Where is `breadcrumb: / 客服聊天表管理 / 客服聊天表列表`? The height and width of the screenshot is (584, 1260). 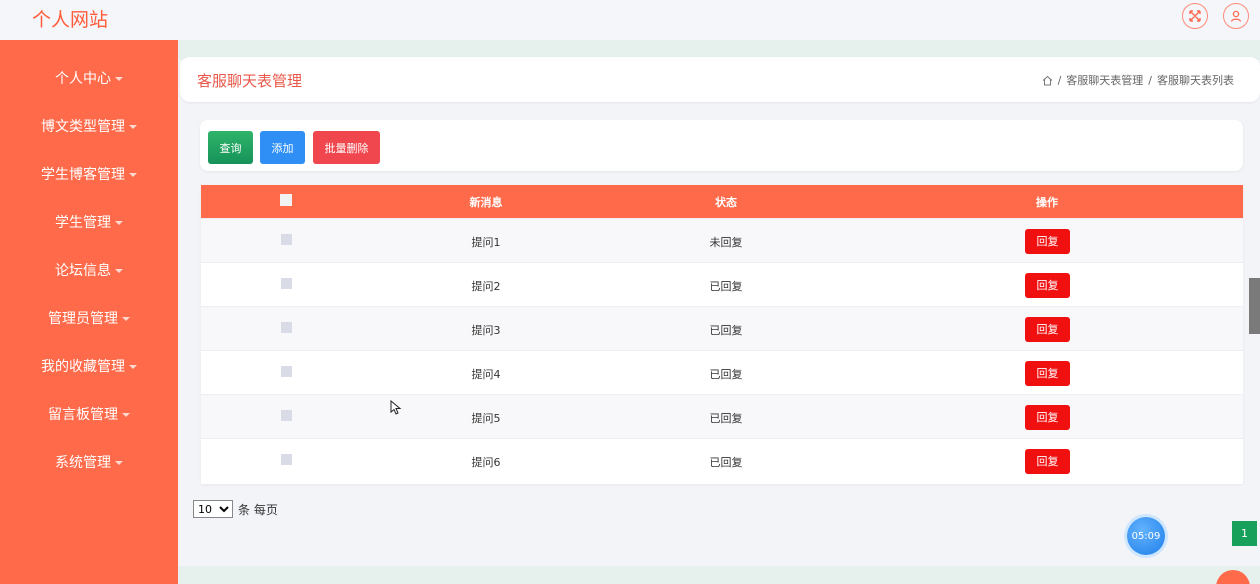
breadcrumb: / 客服聊天表管理 / 客服聊天表列表 is located at coordinates (1138, 80).